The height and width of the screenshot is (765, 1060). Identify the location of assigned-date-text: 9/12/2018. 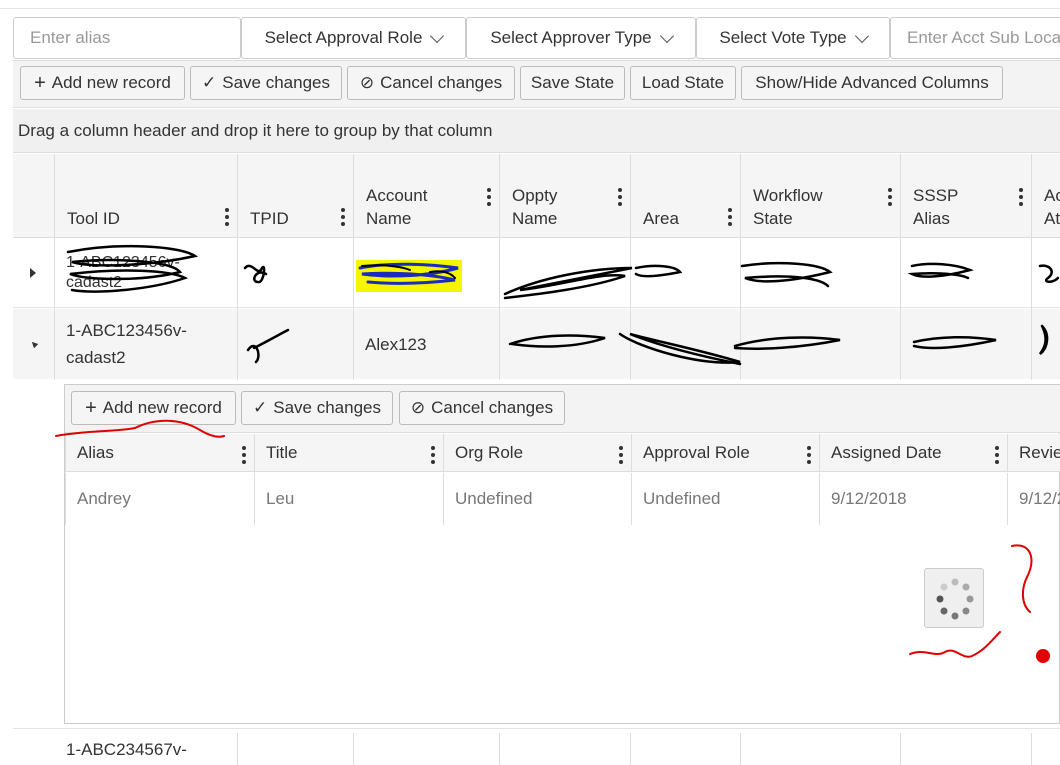
(869, 498).